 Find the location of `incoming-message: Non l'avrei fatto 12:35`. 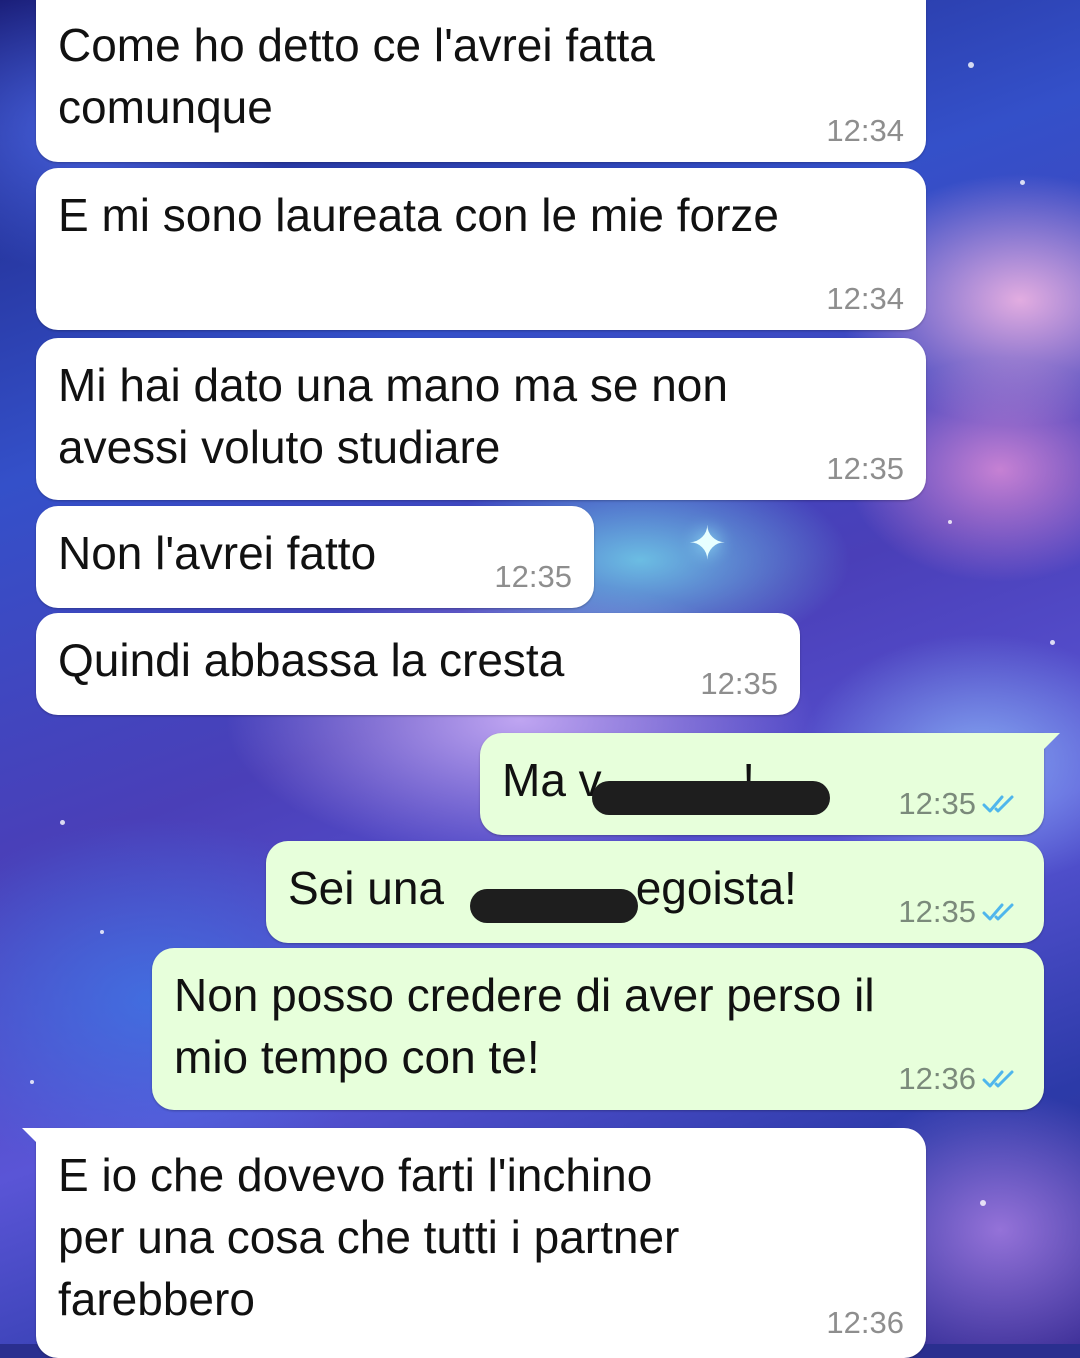

incoming-message: Non l'avrei fatto 12:35 is located at coordinates (315, 557).